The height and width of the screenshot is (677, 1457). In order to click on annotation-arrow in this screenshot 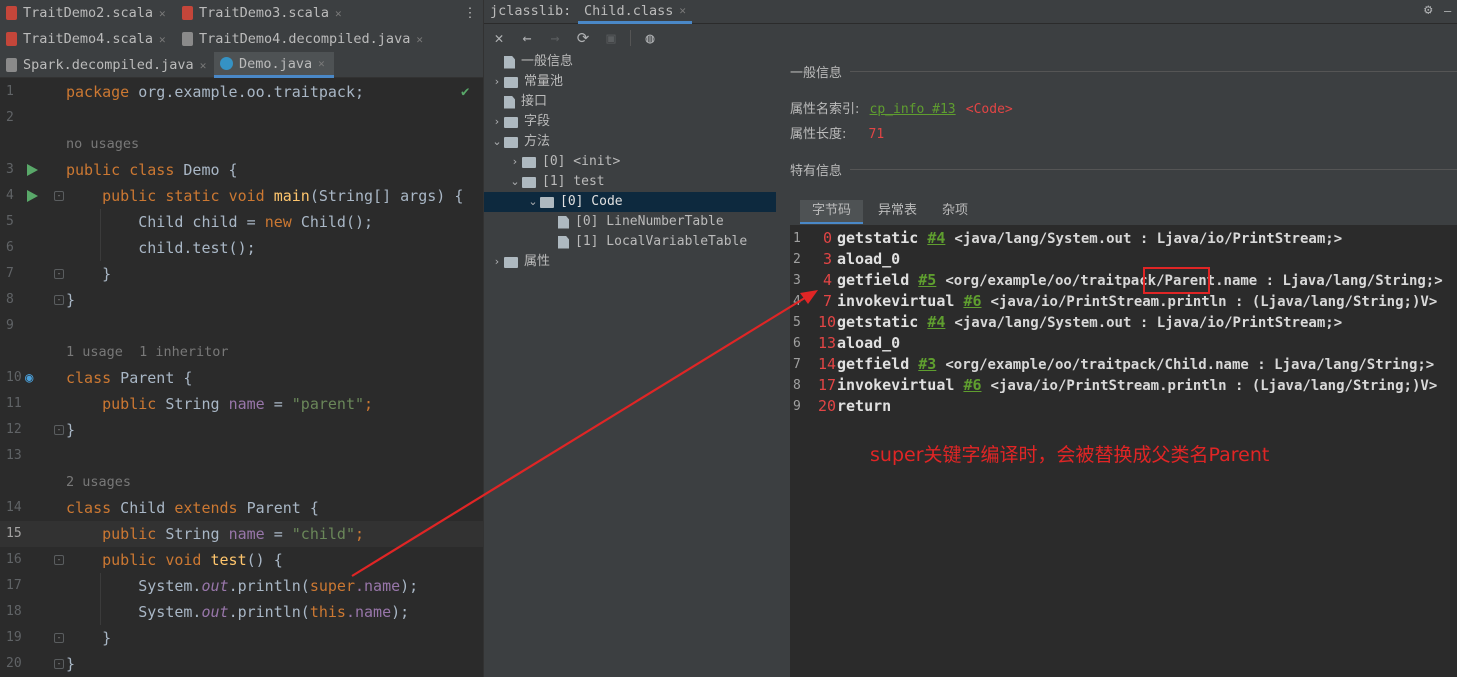, I will do `click(584, 433)`.